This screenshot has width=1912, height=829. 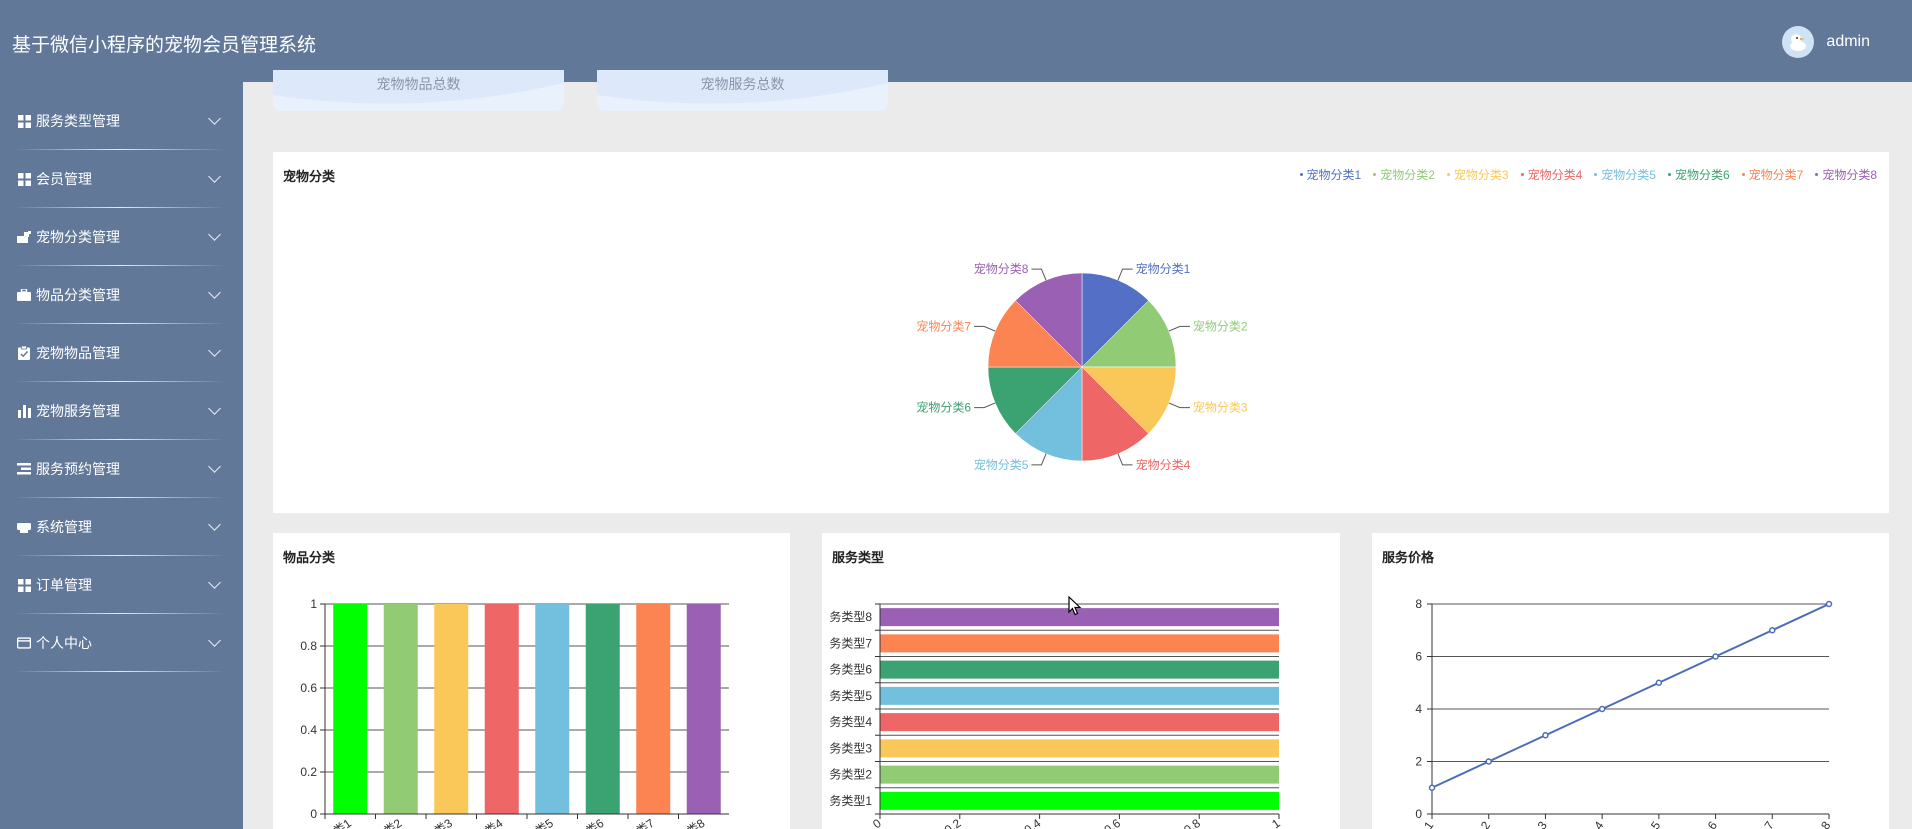 I want to click on sidebar-item-pet-service: 宠物服务管理, so click(x=121, y=411).